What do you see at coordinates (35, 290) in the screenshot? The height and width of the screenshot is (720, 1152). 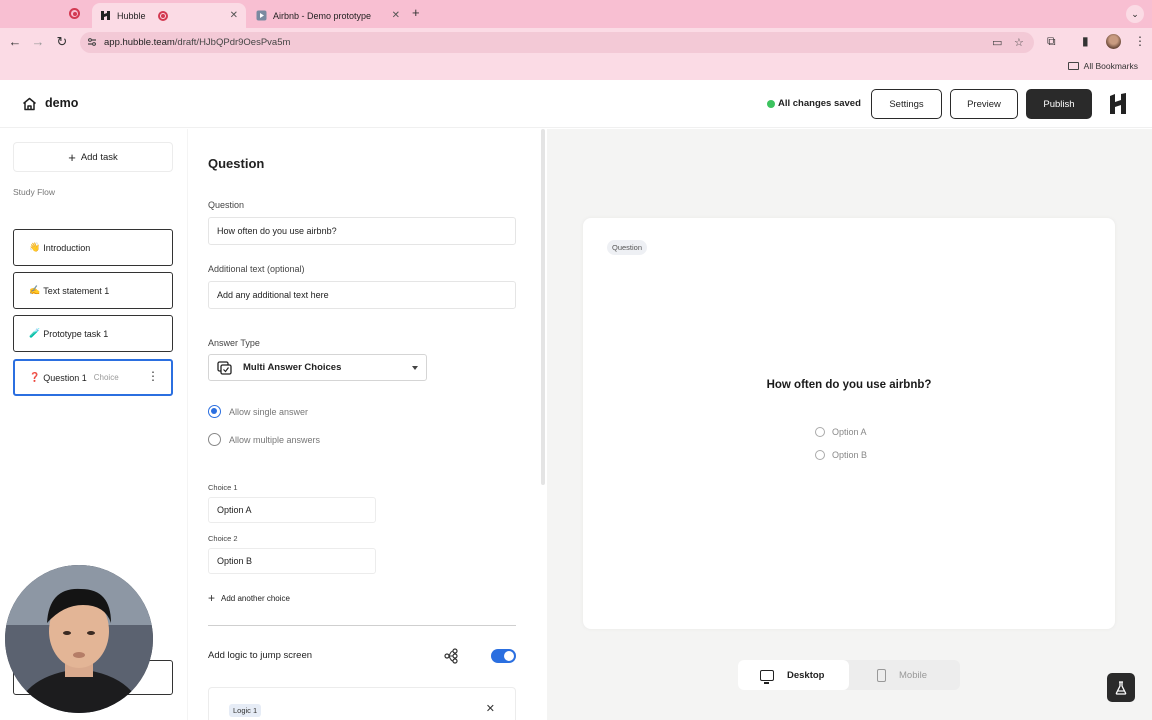 I see `writing-hand-emoji-icon: ✍️` at bounding box center [35, 290].